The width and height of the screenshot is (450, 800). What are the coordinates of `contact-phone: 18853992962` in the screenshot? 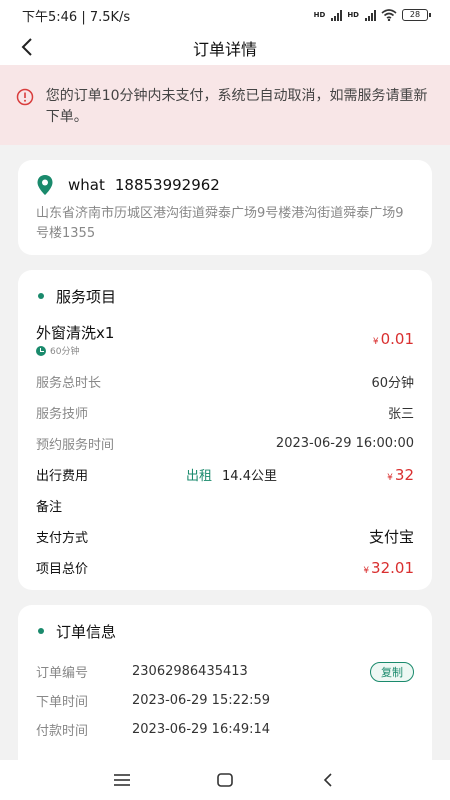 It's located at (167, 185).